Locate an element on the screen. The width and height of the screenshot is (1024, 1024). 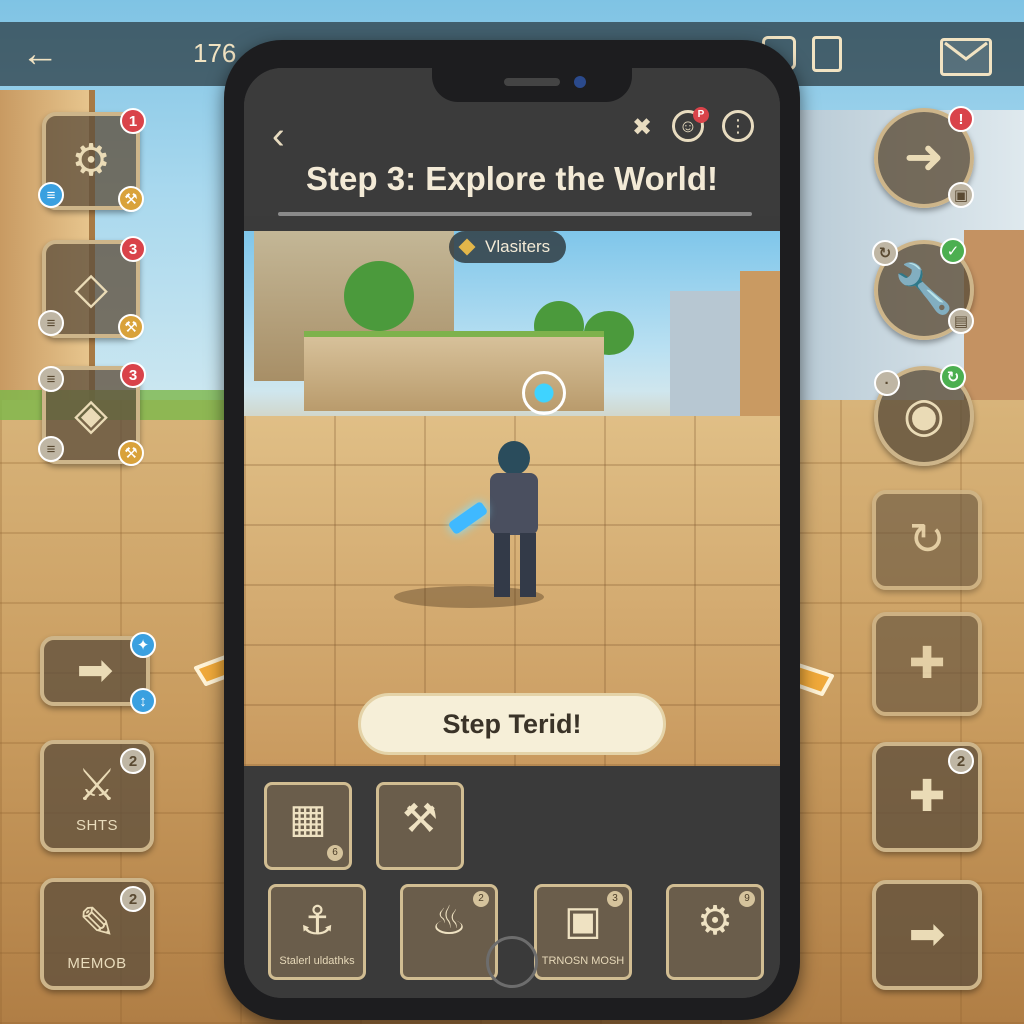
left-skill-button-3: ◈ 3 ≡ ≡ ⚒ is located at coordinates (92, 414).